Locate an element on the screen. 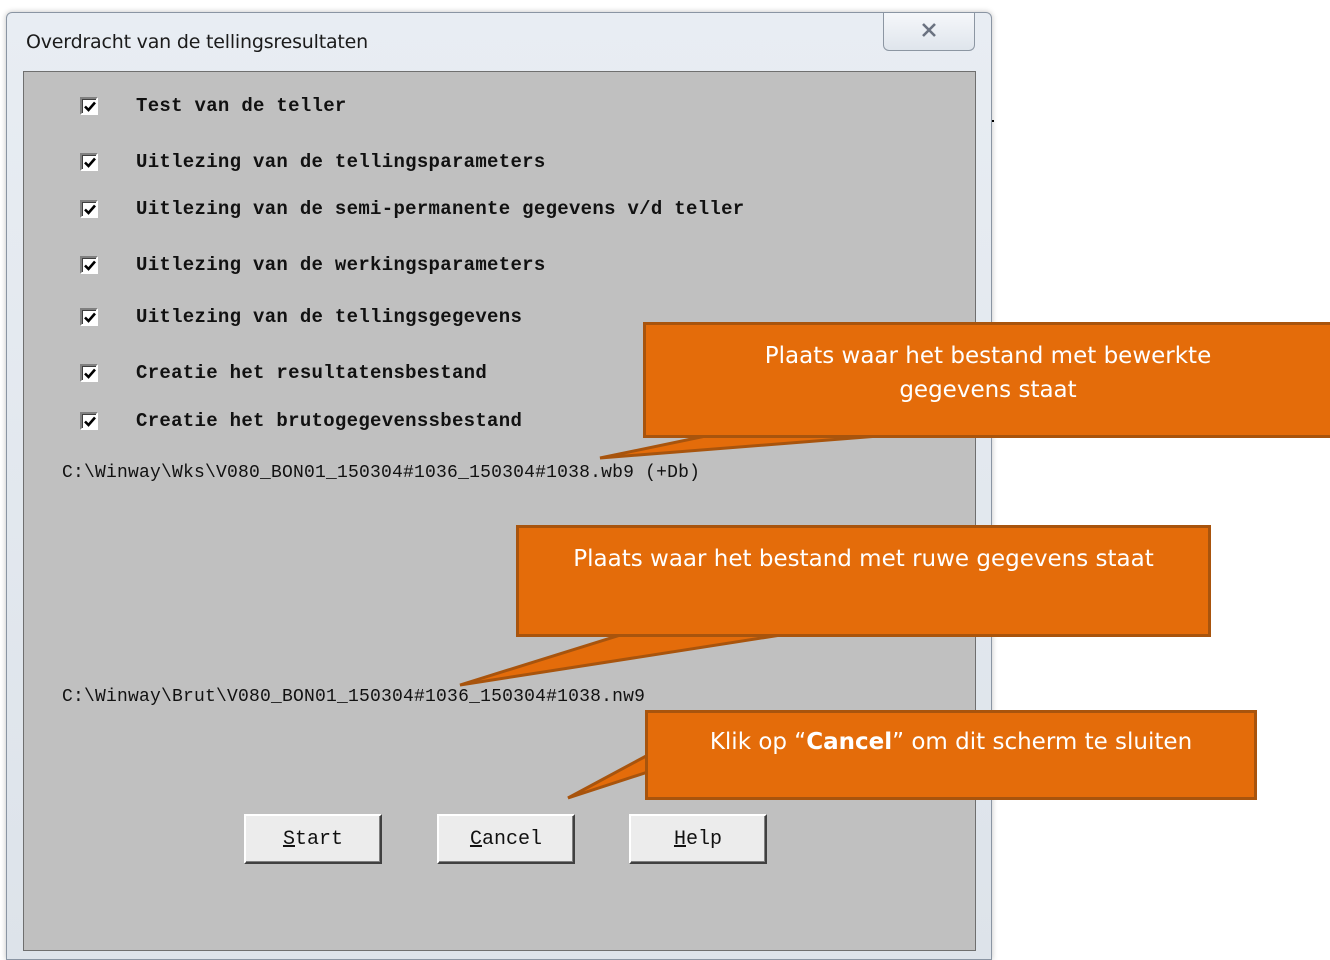 This screenshot has height=960, width=1330. checkbox-label: Creatie het brutogegevenssbestand is located at coordinates (329, 421).